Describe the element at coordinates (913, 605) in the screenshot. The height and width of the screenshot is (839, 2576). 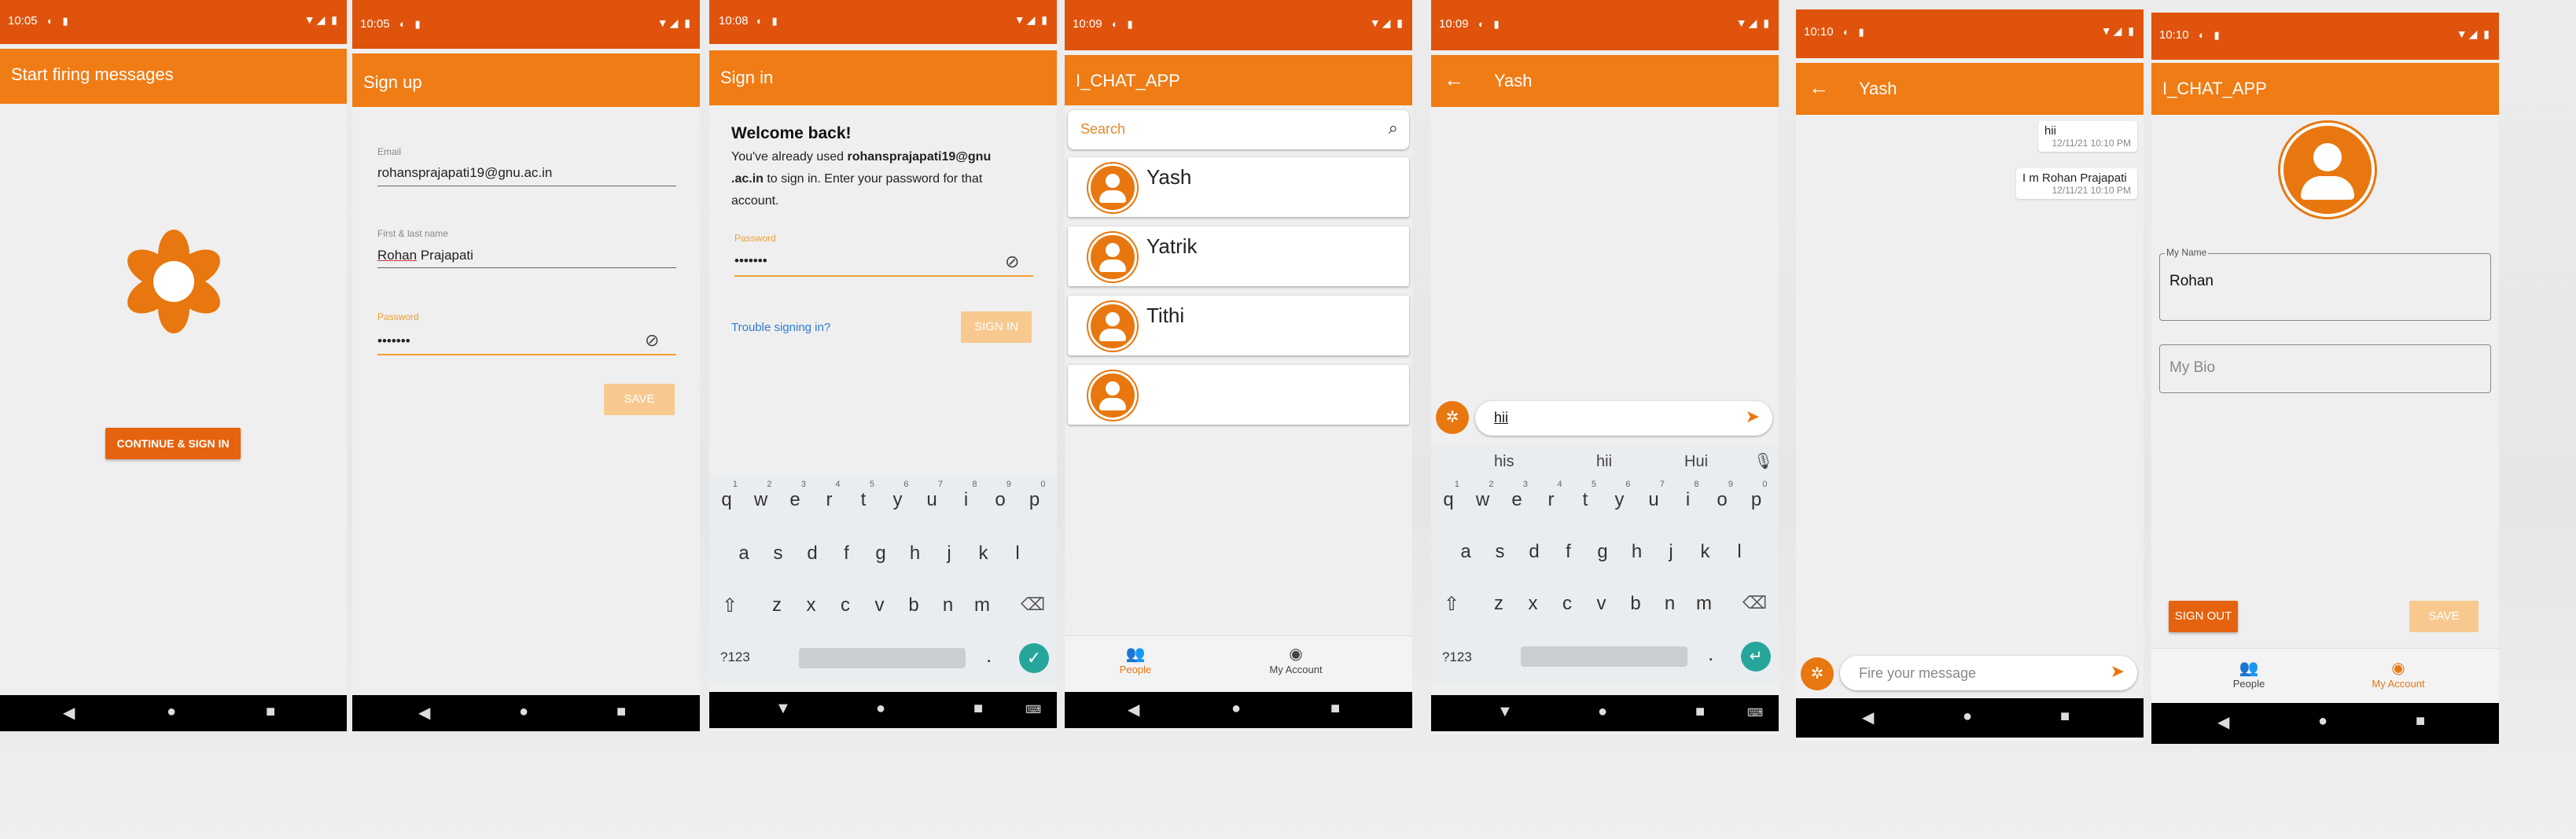
I see `key-b: b` at that location.